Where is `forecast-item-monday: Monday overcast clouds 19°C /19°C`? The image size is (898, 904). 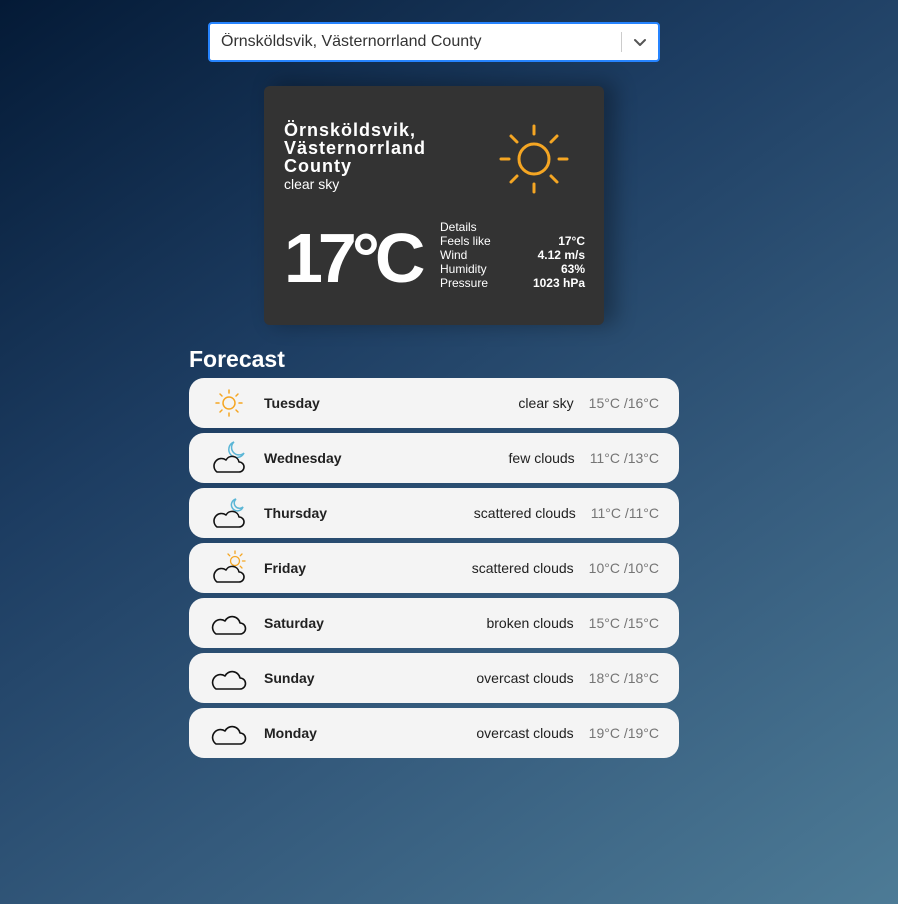 forecast-item-monday: Monday overcast clouds 19°C /19°C is located at coordinates (434, 733).